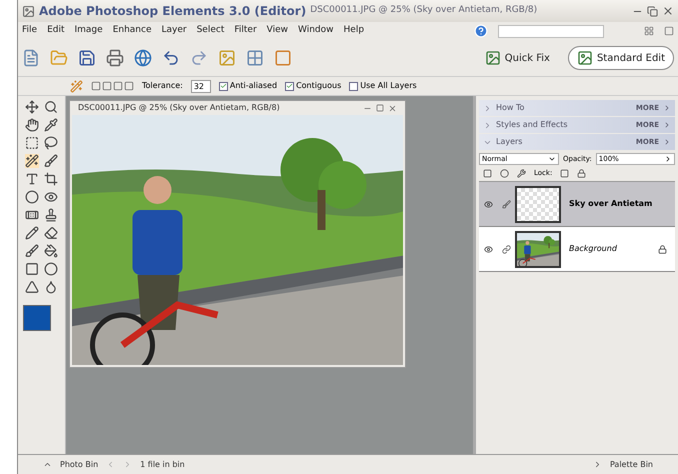 Image resolution: width=678 pixels, height=474 pixels. I want to click on crop-icon, so click(51, 179).